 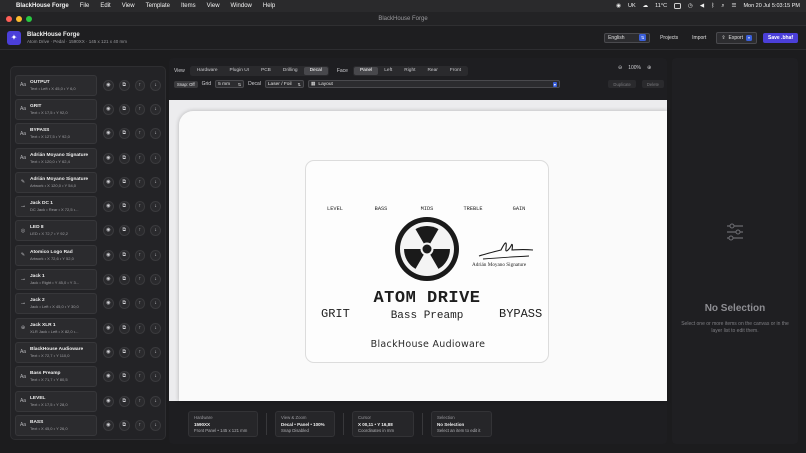 What do you see at coordinates (213, 6) in the screenshot?
I see `menu-view-2: View` at bounding box center [213, 6].